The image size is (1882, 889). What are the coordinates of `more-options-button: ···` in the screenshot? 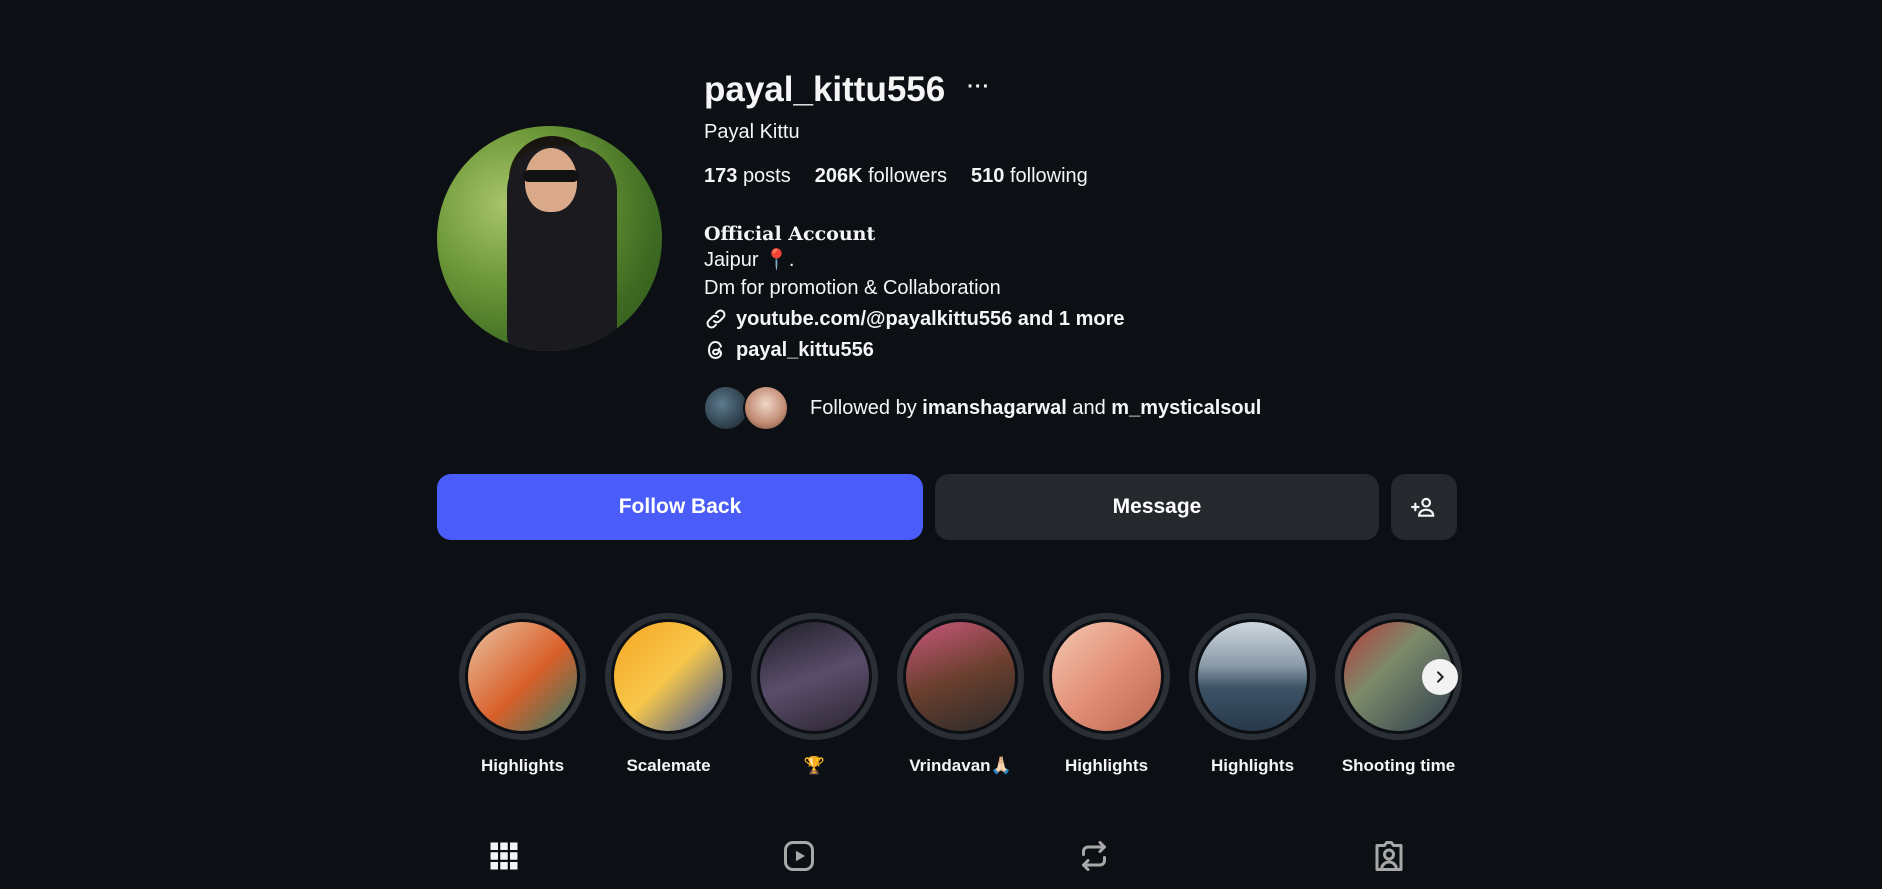 It's located at (978, 87).